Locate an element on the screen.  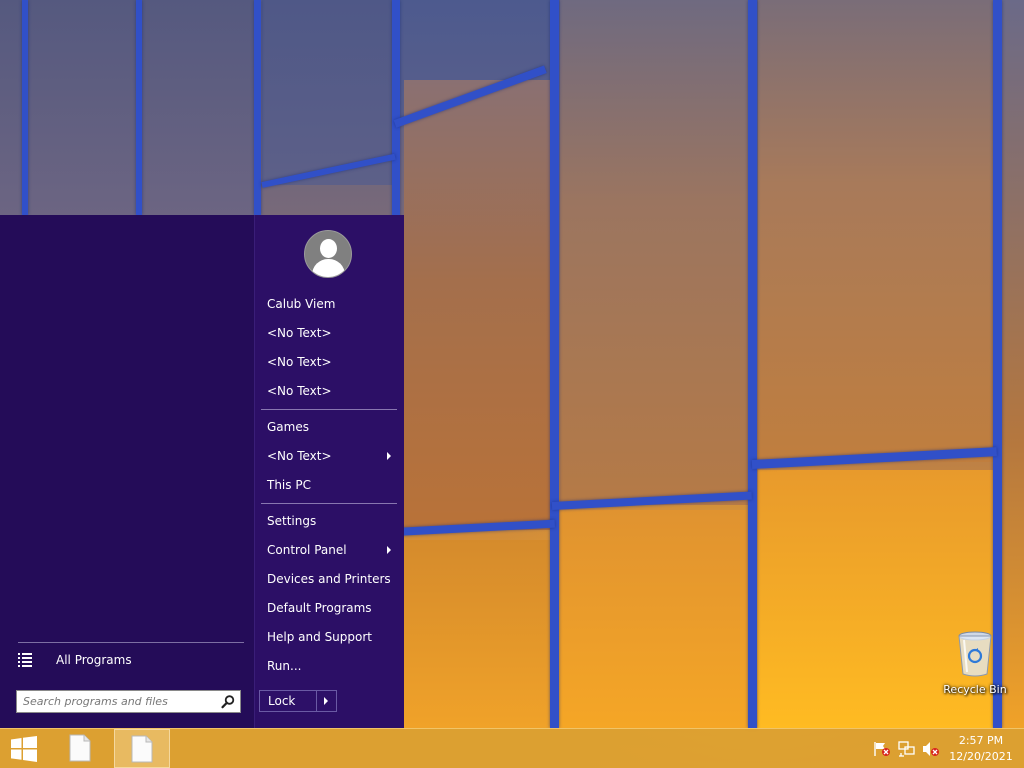
volume-muted-icon is located at coordinates (931, 749).